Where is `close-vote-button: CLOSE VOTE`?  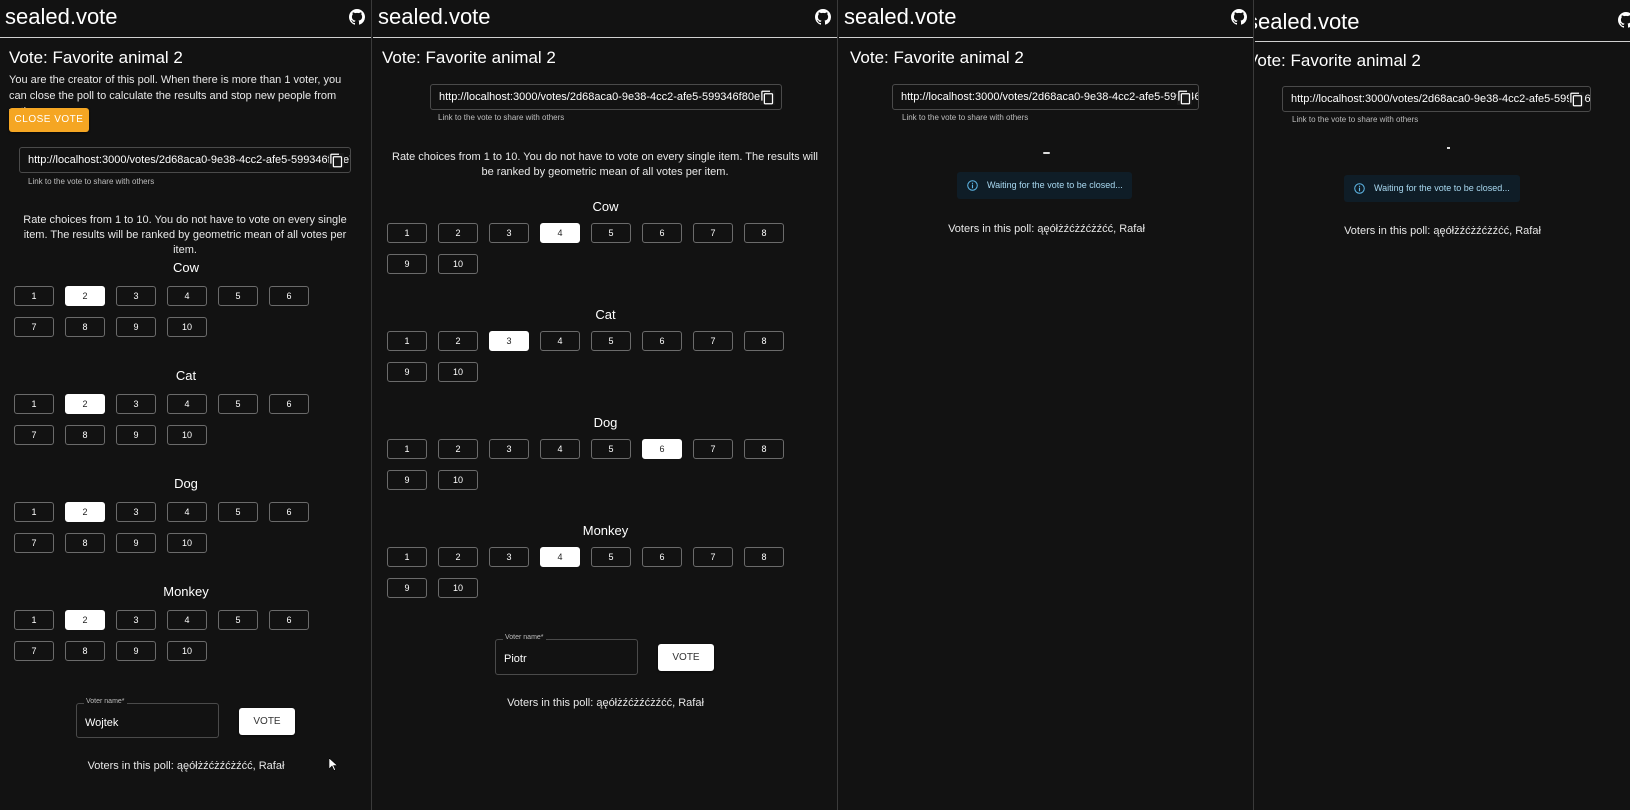 close-vote-button: CLOSE VOTE is located at coordinates (49, 120).